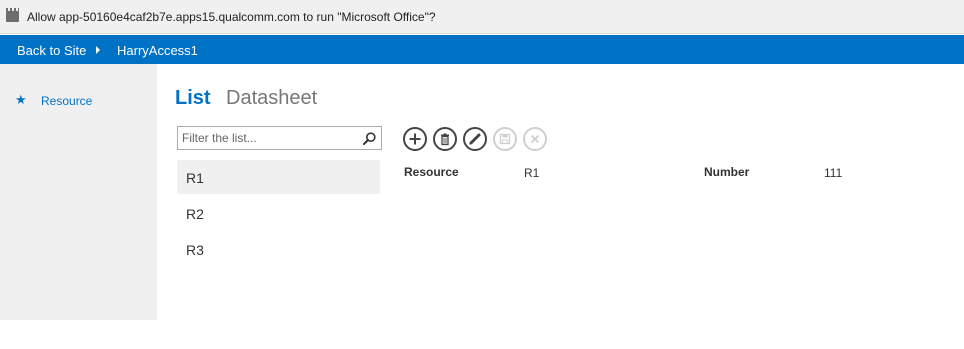 The image size is (964, 349). I want to click on resource-field-label: Resource, so click(431, 172).